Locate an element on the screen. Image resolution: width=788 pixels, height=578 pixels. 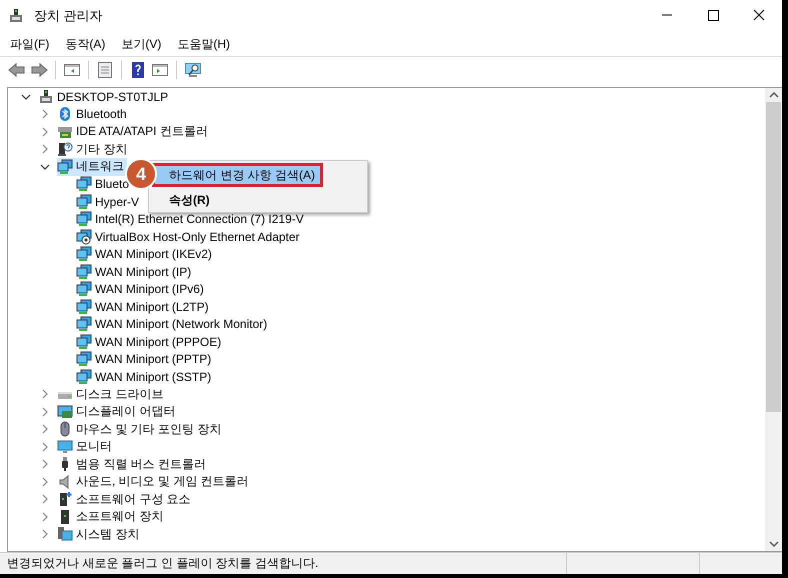
tree-item: Blueto is located at coordinates (104, 184).